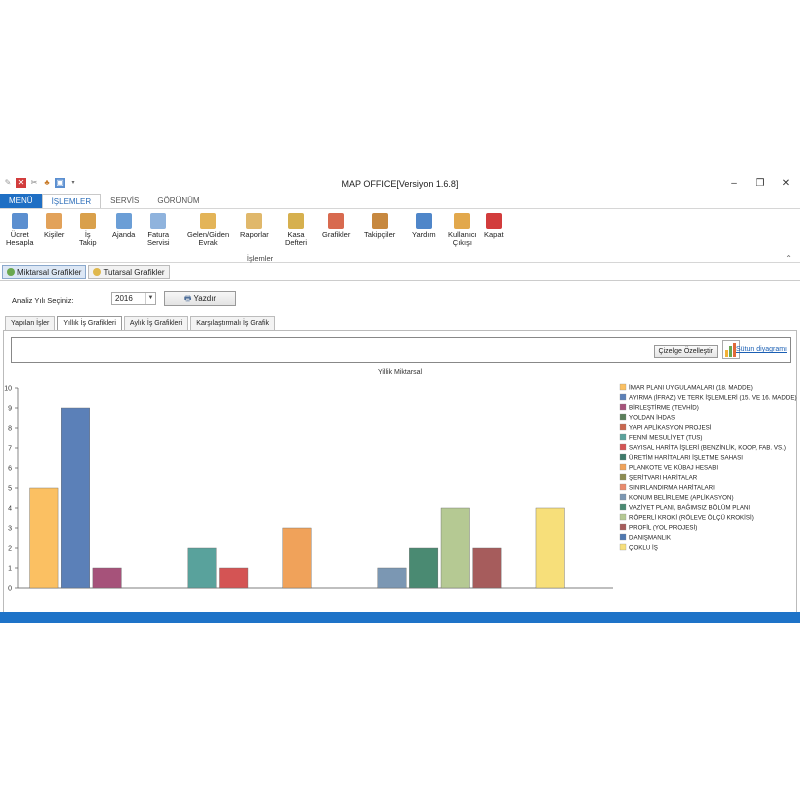  Describe the element at coordinates (685, 351) in the screenshot. I see `chart-properties-button: Çizelge Özelleştir` at that location.